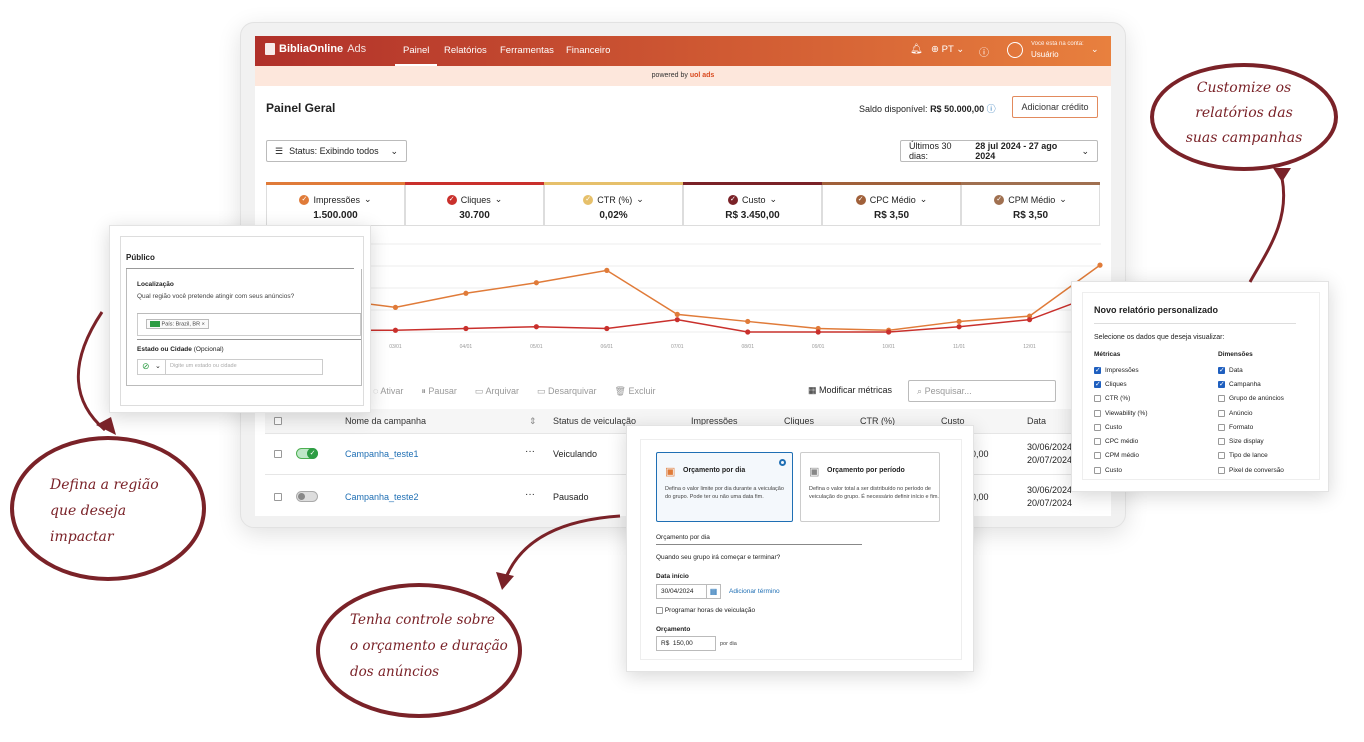 The width and height of the screenshot is (1364, 742). Describe the element at coordinates (1244, 88) in the screenshot. I see `callout-line: Customize os` at that location.